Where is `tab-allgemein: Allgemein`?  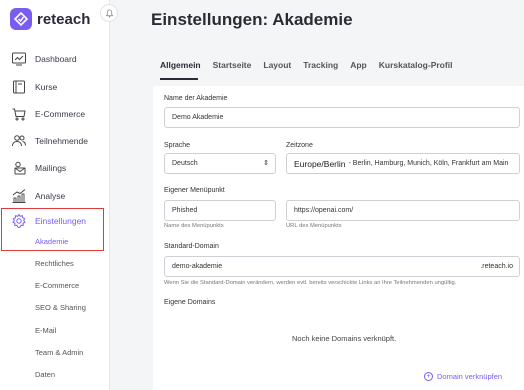 tab-allgemein: Allgemein is located at coordinates (180, 65).